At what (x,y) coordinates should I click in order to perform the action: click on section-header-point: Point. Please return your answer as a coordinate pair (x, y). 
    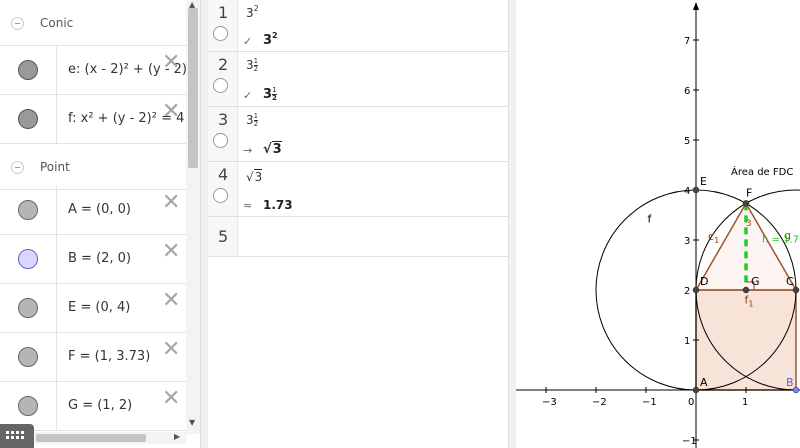
    Looking at the image, I should click on (93, 167).